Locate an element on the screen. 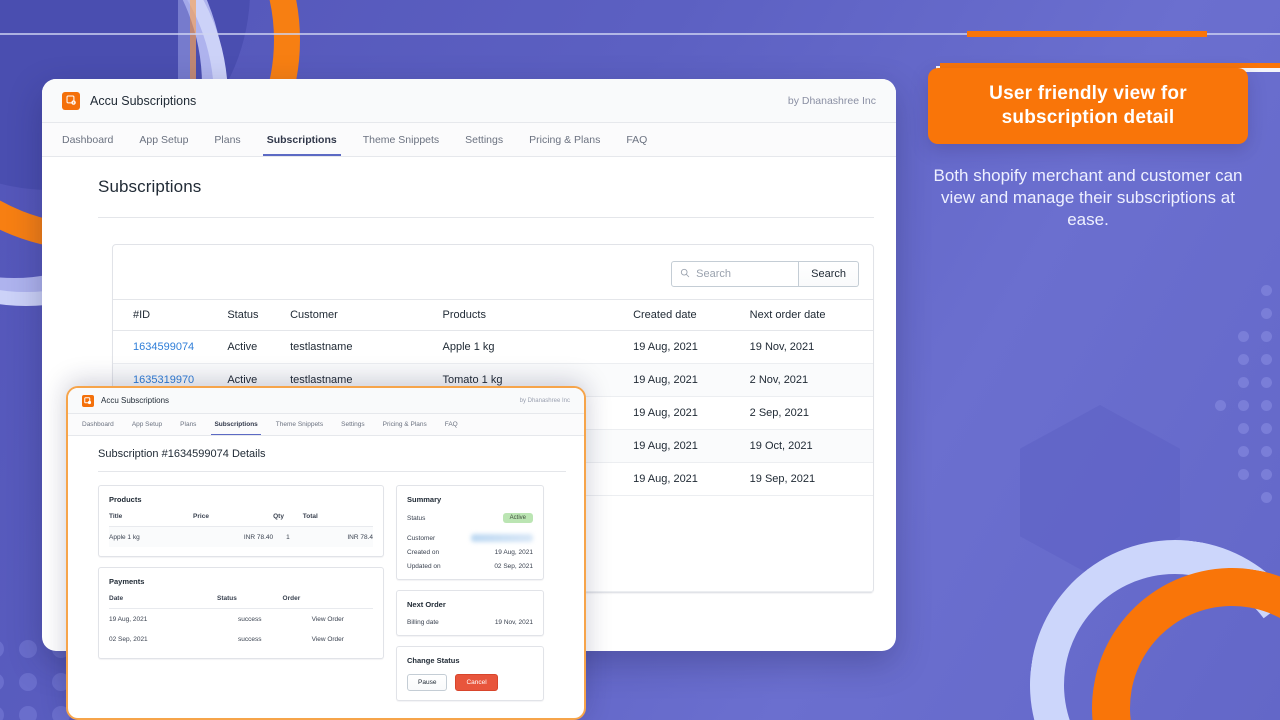  cancel-button: Cancel is located at coordinates (476, 682).